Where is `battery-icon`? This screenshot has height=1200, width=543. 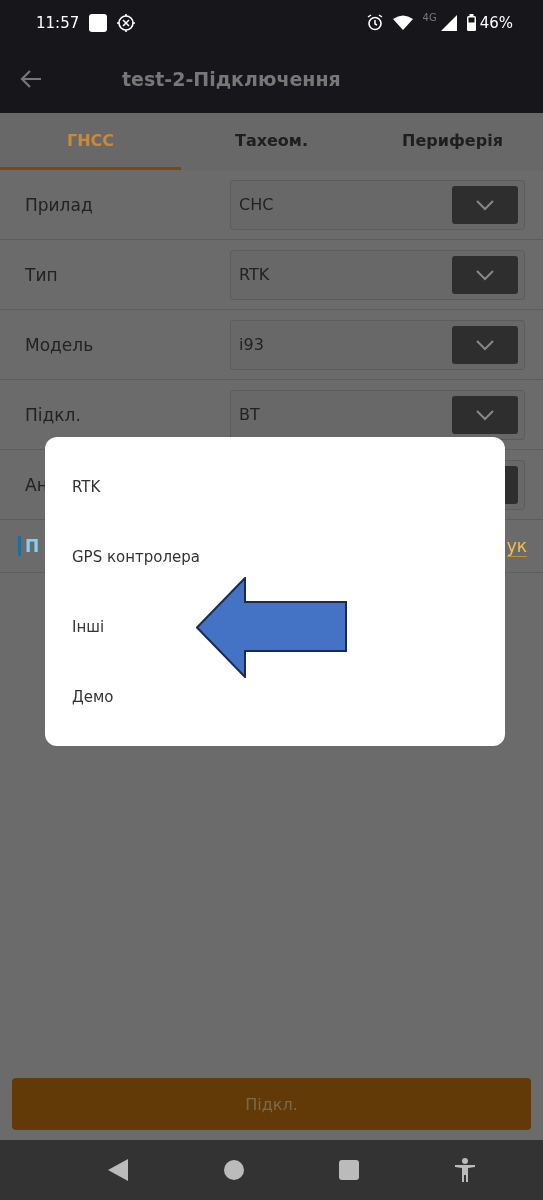
battery-icon is located at coordinates (471, 22).